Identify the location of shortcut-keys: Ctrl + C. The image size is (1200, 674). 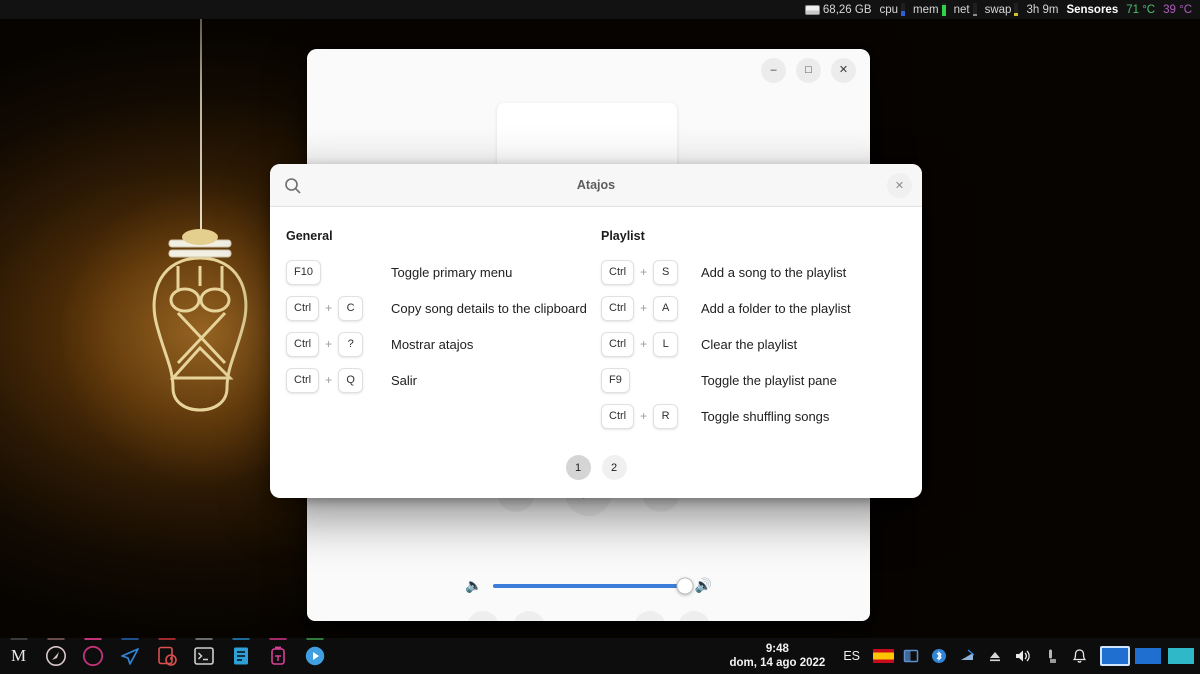
(338, 308).